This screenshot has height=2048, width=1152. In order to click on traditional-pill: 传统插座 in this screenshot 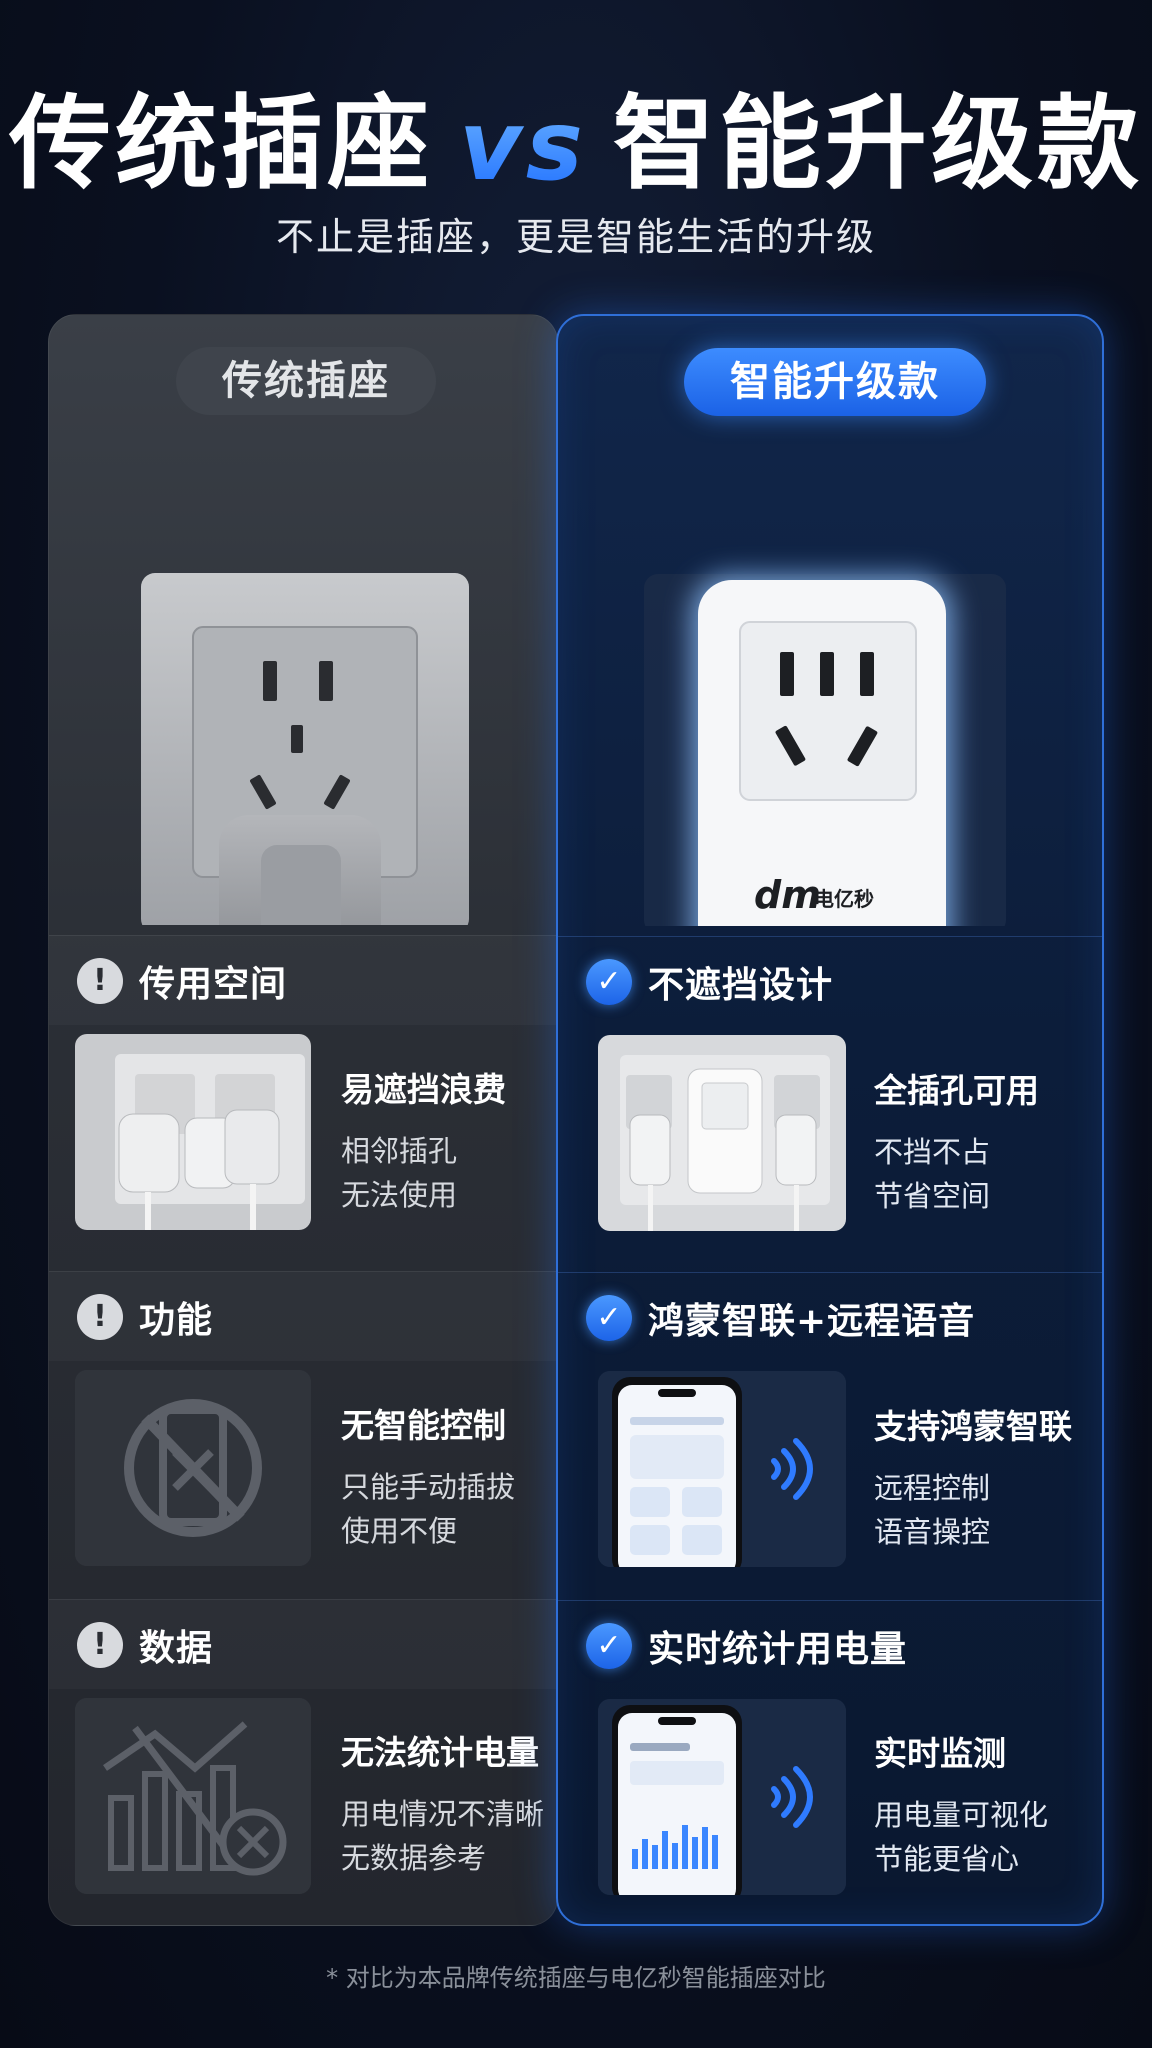, I will do `click(306, 381)`.